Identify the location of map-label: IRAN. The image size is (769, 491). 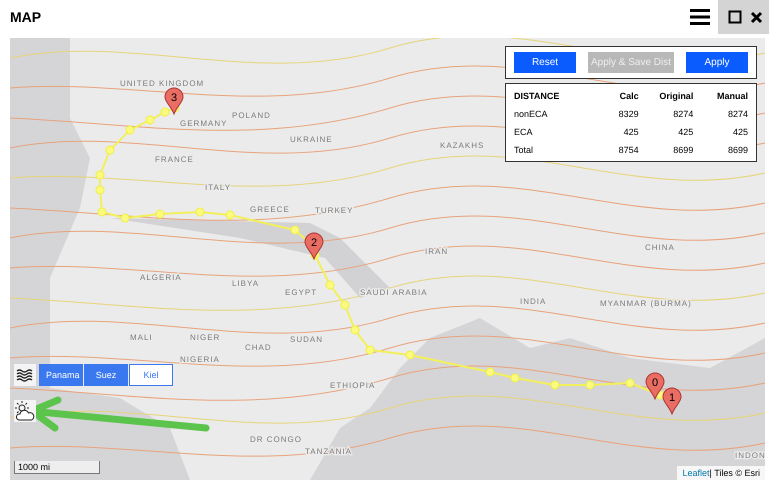
(436, 251).